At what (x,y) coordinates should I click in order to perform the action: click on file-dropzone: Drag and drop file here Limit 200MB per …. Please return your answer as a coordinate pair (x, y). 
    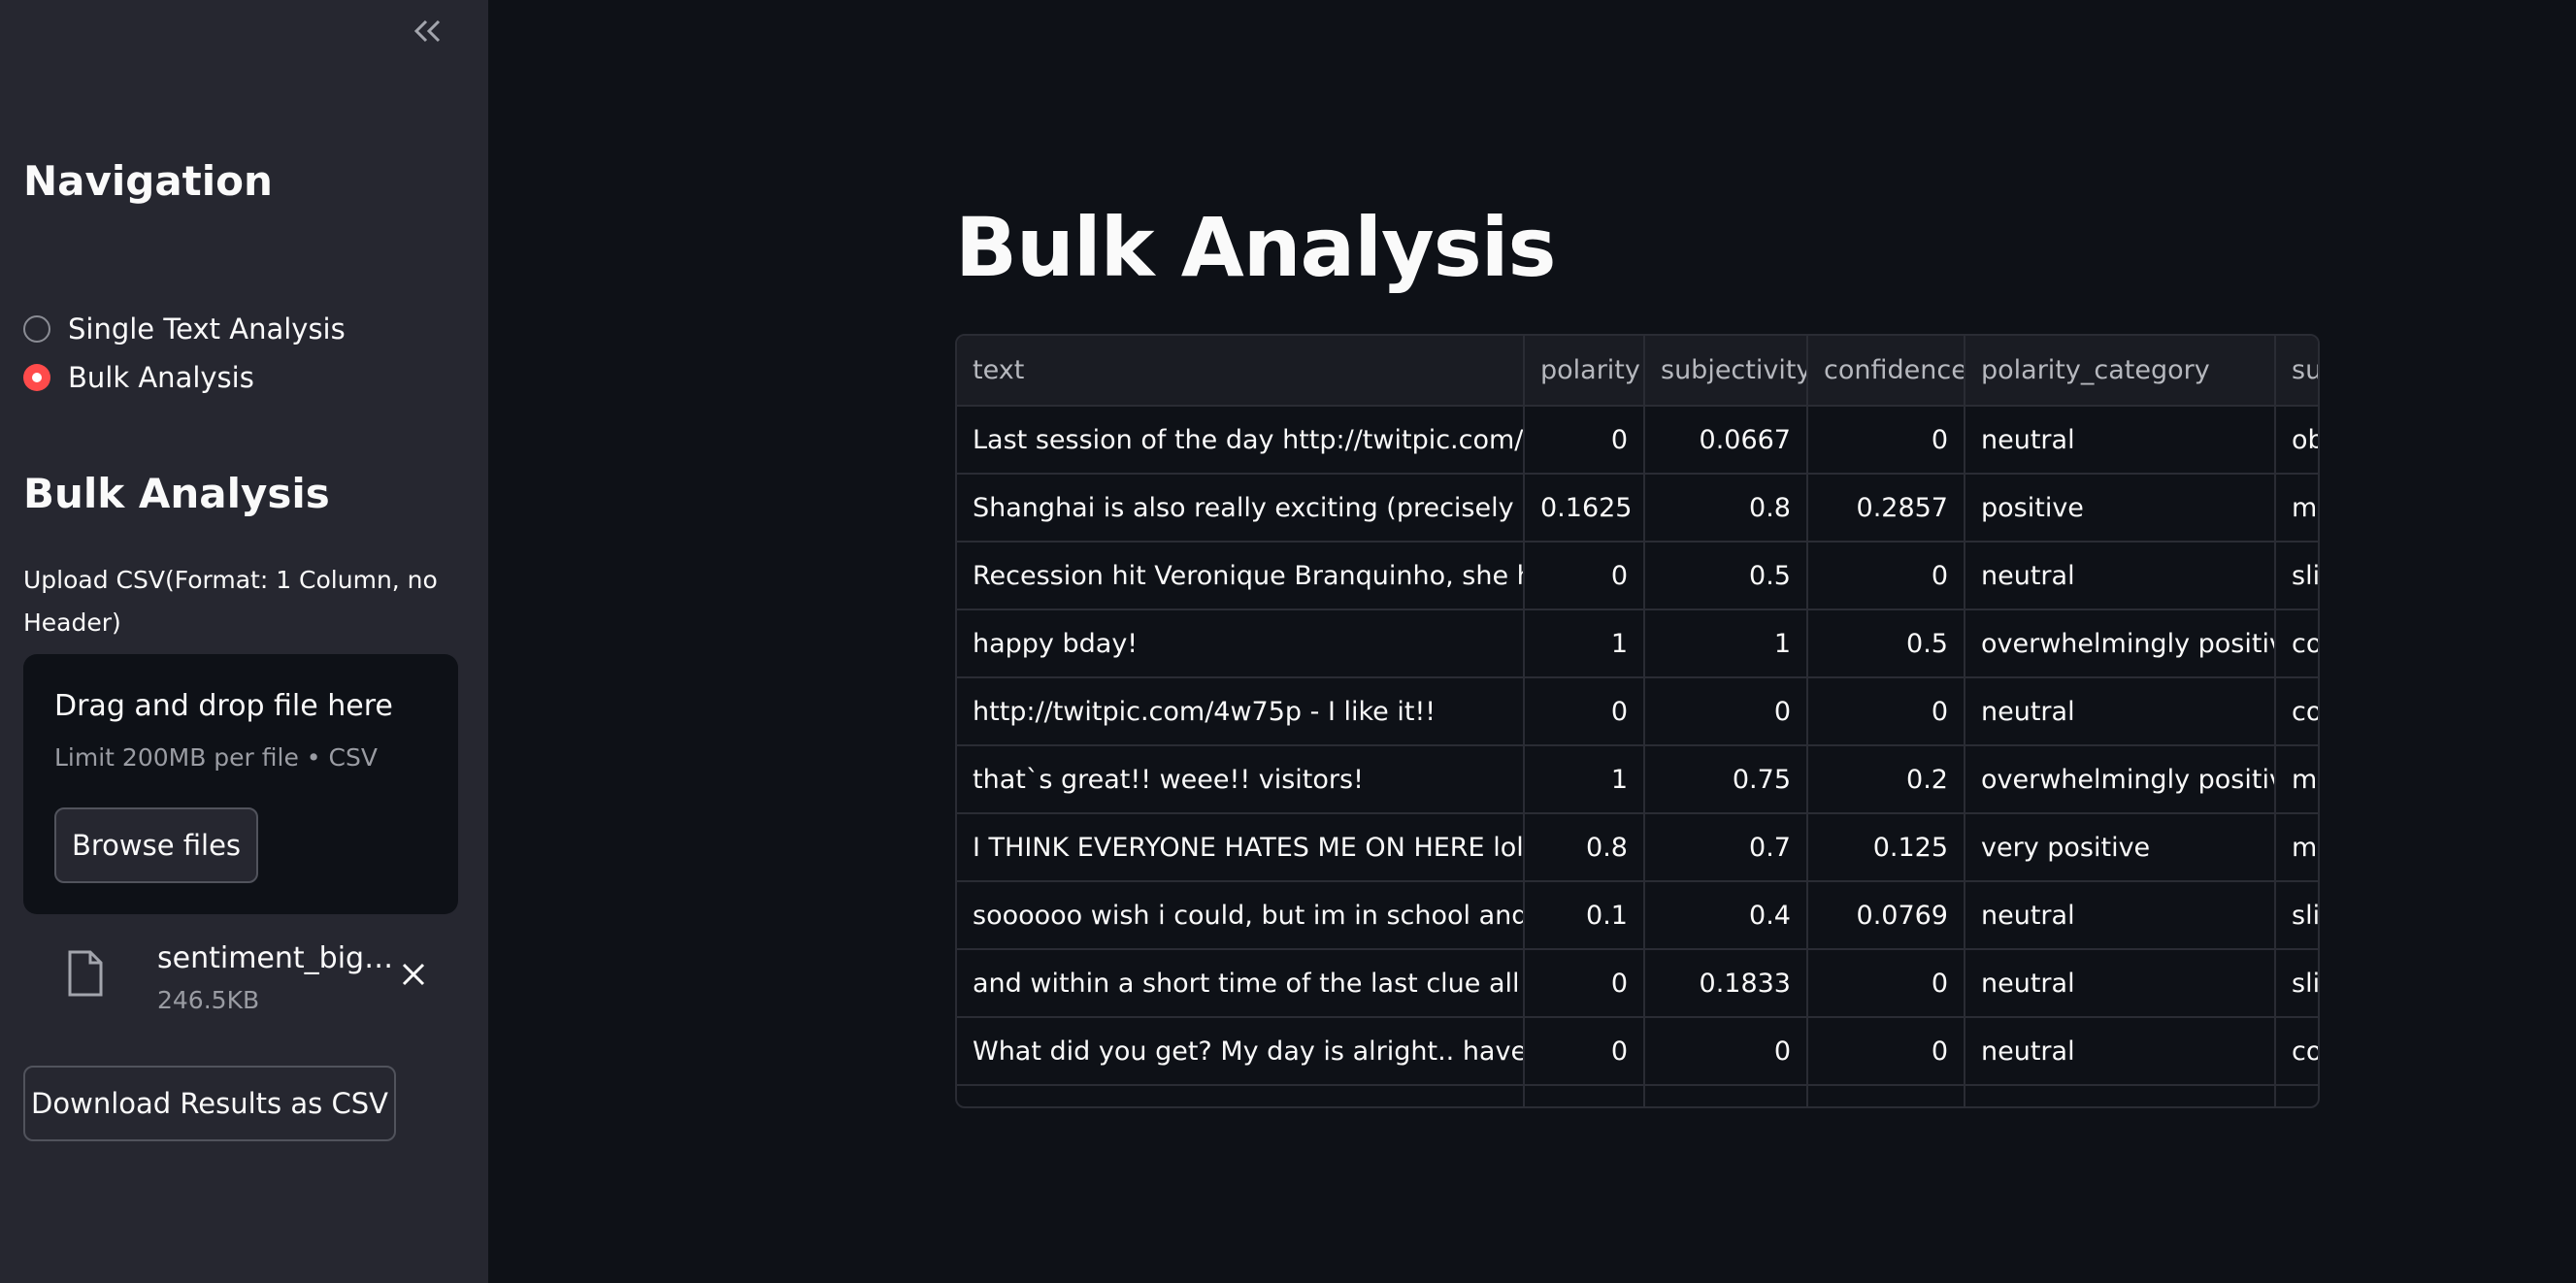
    Looking at the image, I should click on (240, 784).